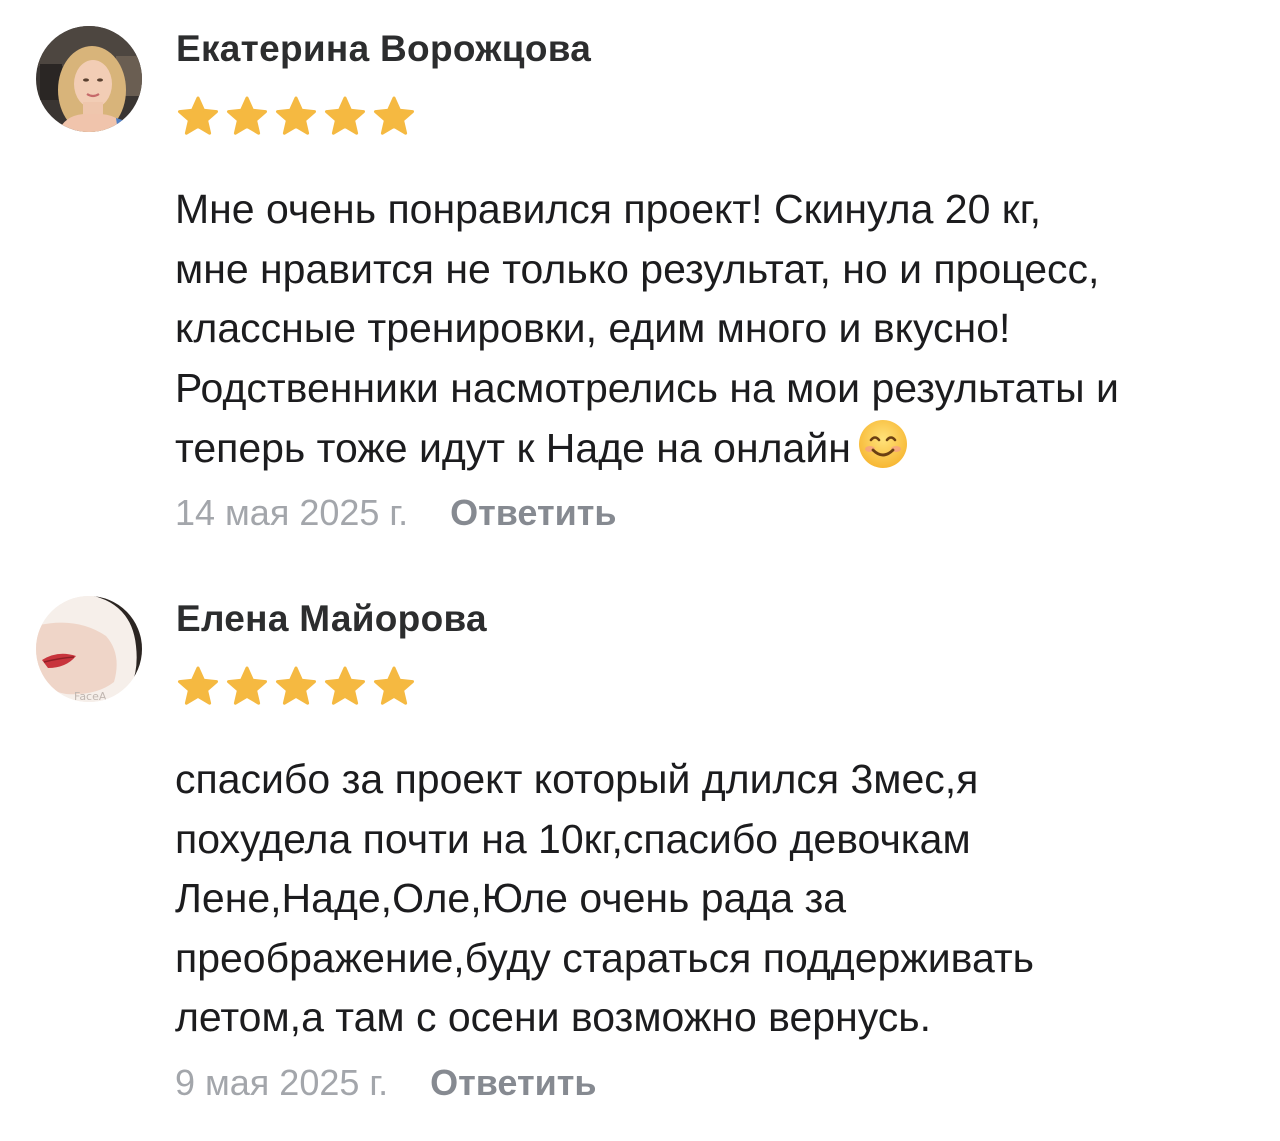  I want to click on avatar: FaceA, so click(89, 649).